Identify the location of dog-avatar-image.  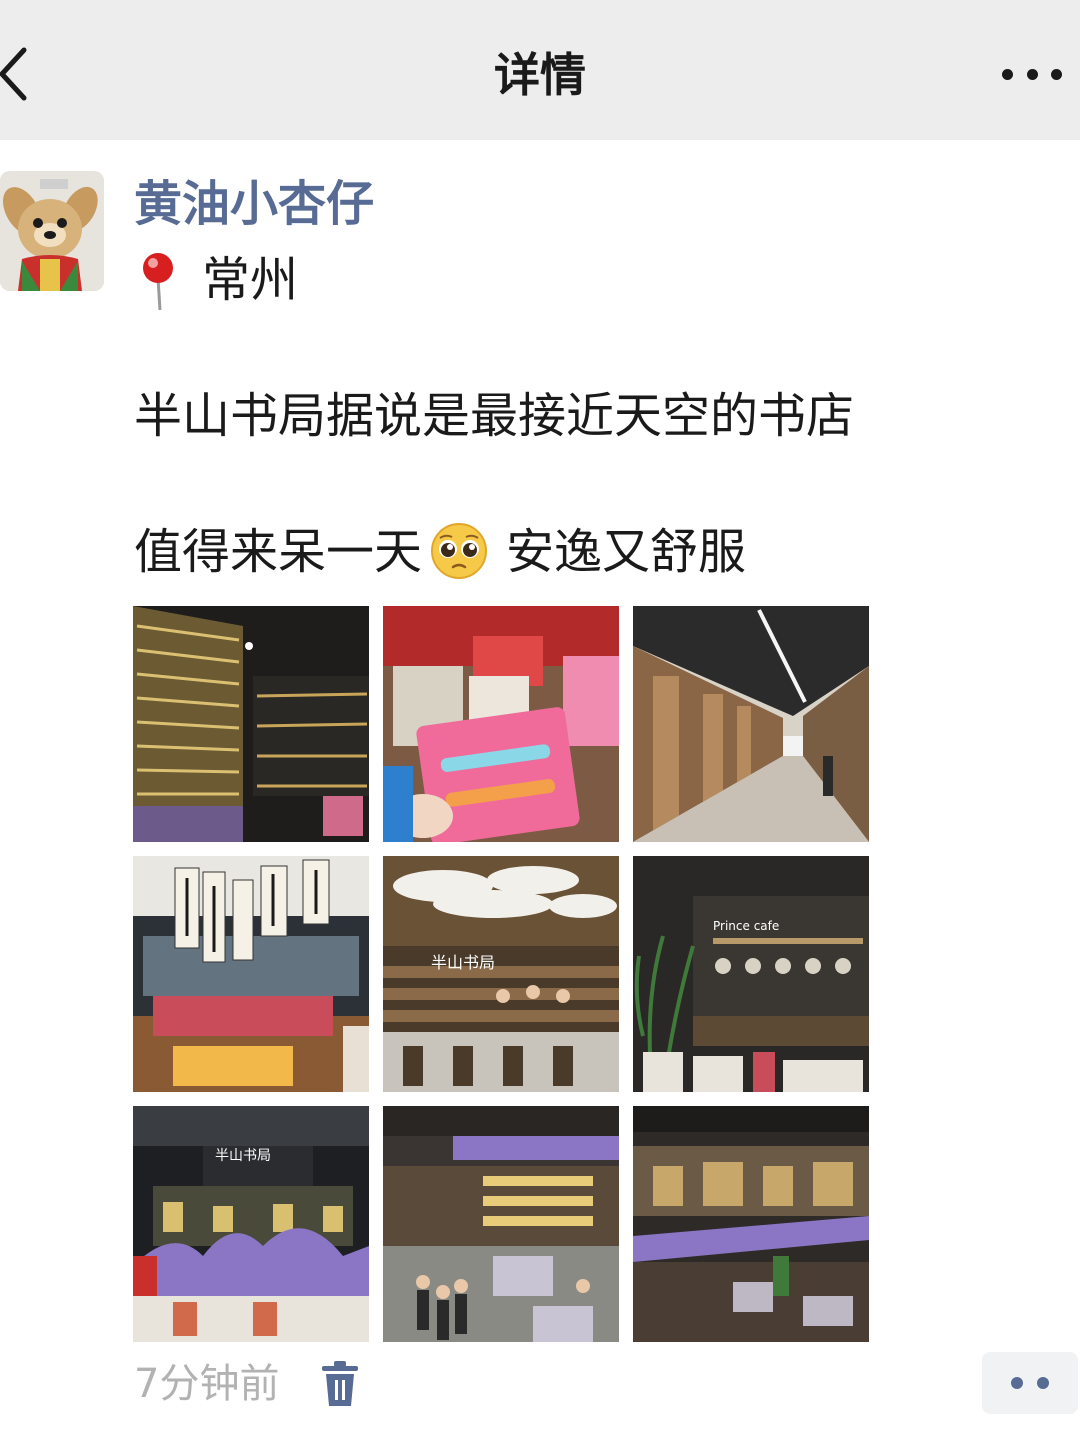
(52, 231).